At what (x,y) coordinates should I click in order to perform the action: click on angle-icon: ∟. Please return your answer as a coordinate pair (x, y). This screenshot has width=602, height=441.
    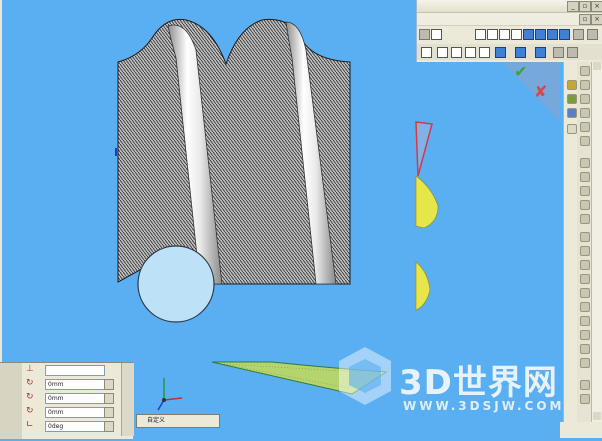
    Looking at the image, I should click on (30, 425).